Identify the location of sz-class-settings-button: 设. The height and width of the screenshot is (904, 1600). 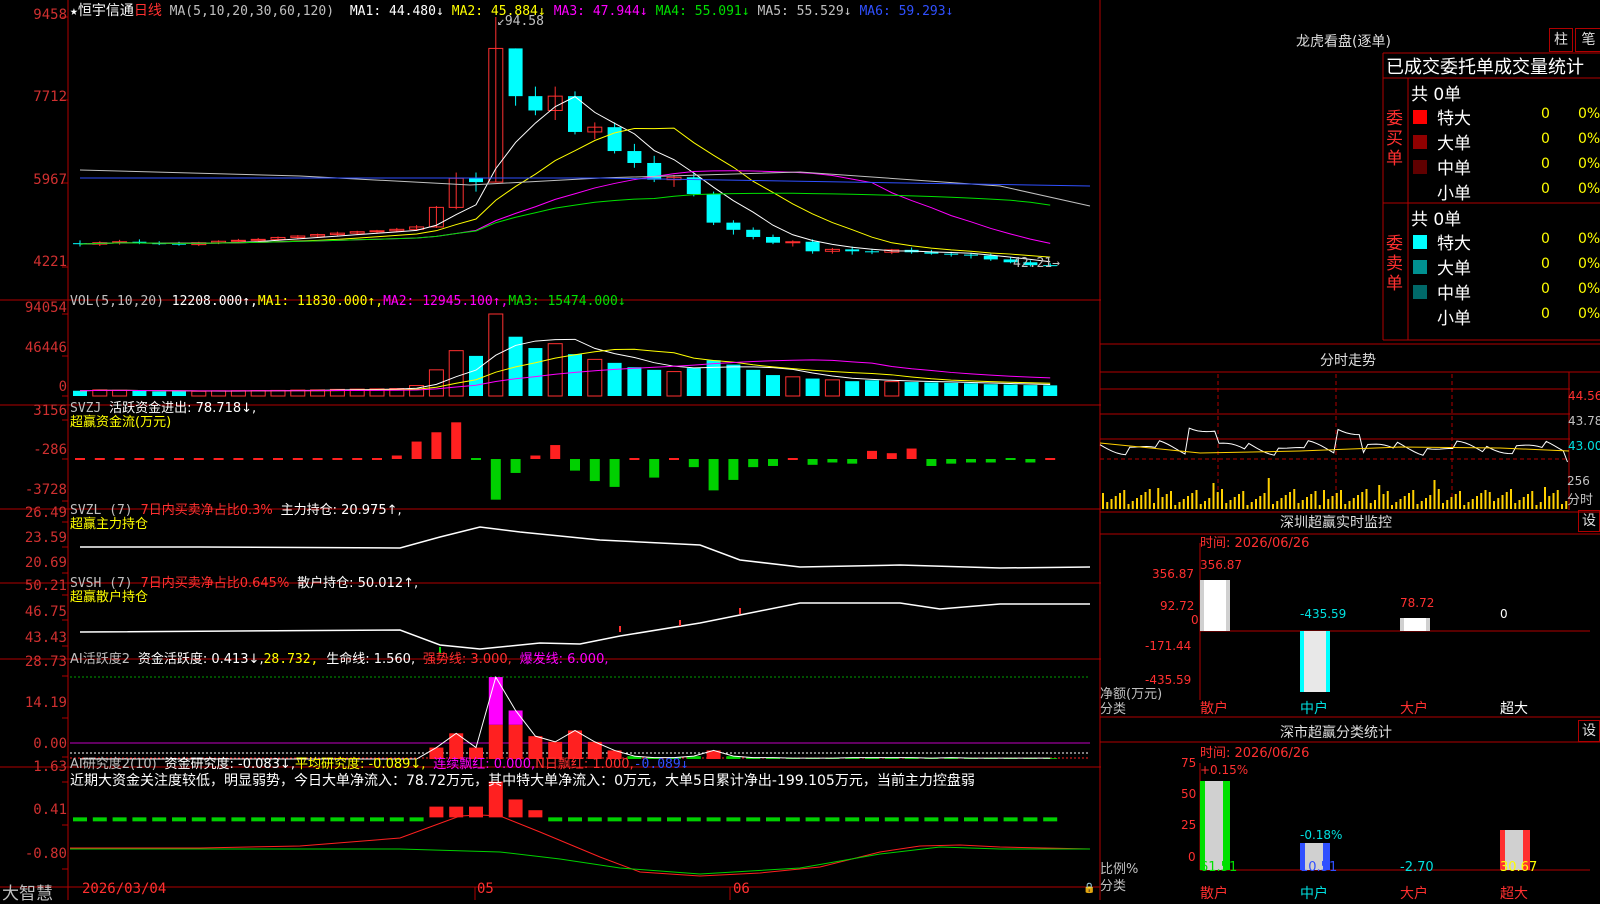
(1589, 731).